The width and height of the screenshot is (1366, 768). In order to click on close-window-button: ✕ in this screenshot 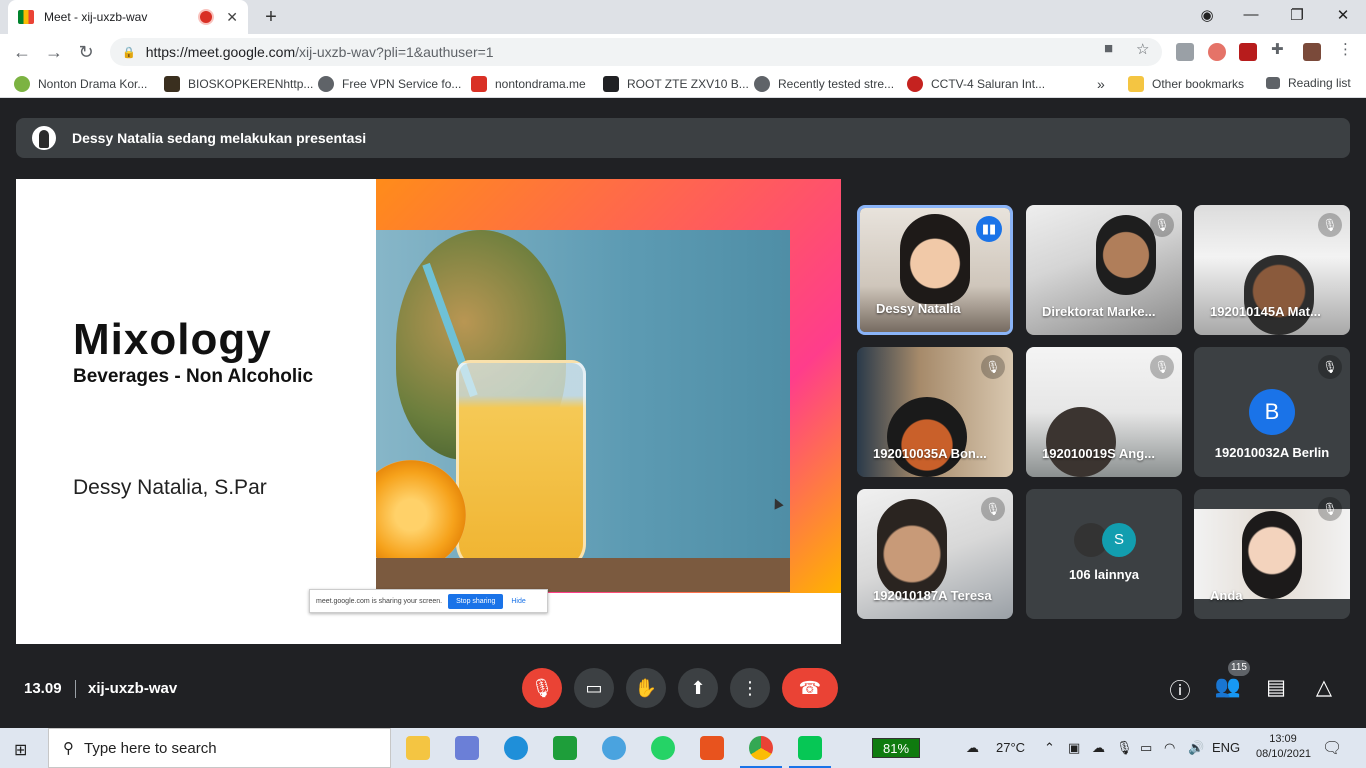, I will do `click(1343, 15)`.